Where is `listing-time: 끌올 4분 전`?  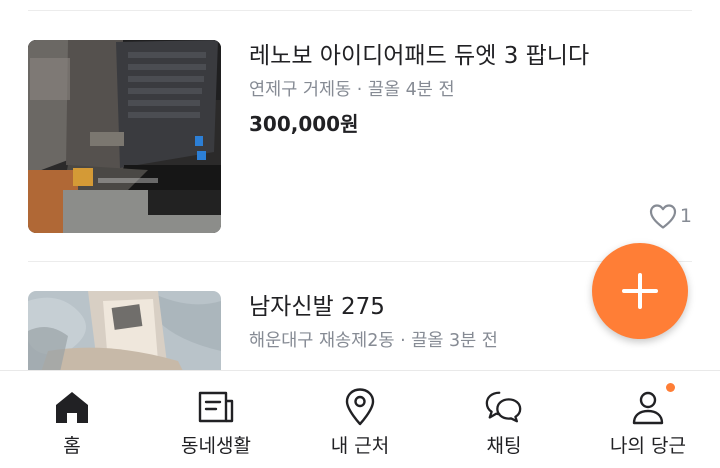
listing-time: 끌올 4분 전 is located at coordinates (411, 90).